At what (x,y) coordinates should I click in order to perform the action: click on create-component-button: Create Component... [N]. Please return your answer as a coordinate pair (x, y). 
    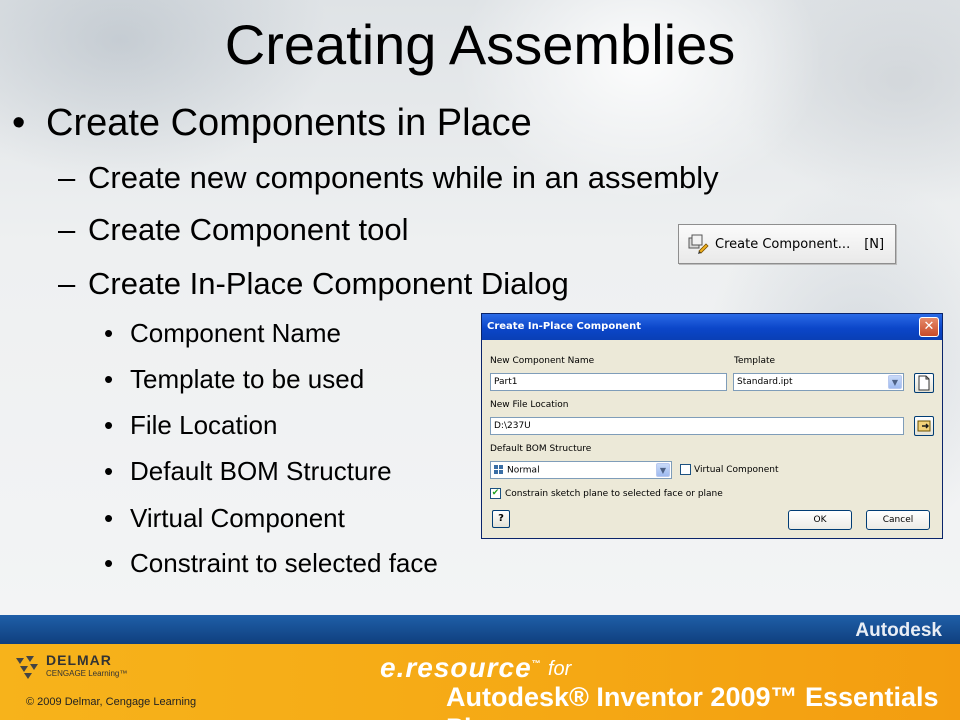
    Looking at the image, I should click on (787, 244).